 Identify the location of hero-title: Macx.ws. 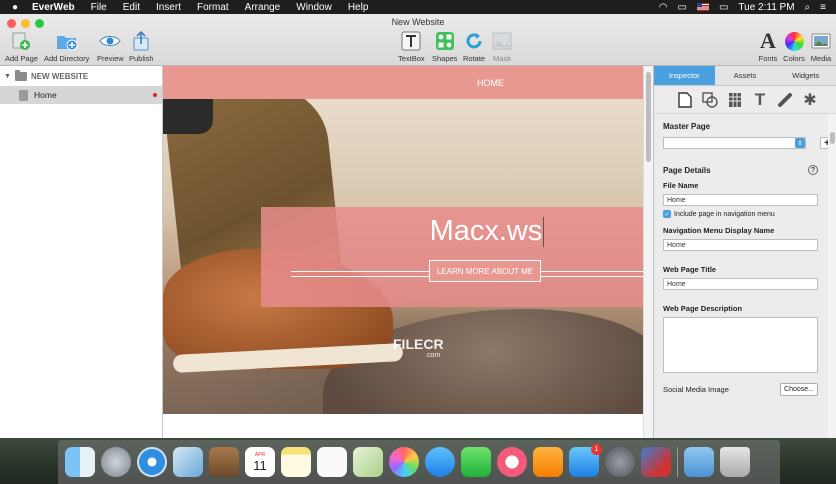
(452, 231).